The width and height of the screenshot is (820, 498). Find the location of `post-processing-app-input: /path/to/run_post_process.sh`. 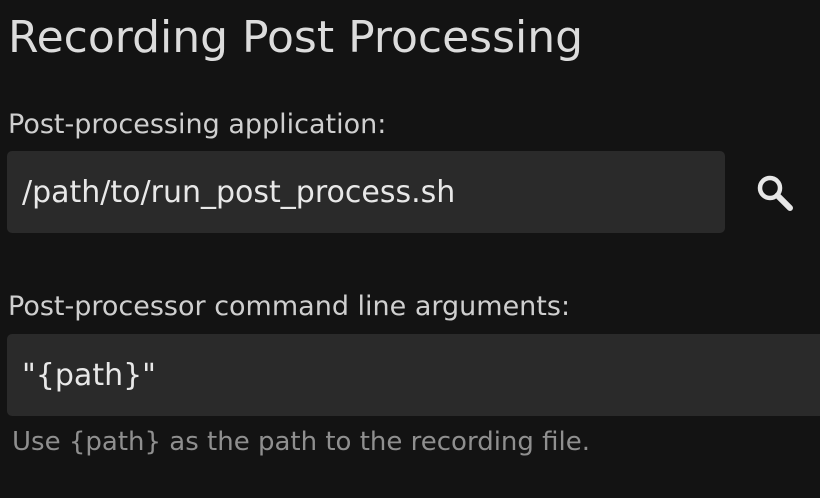

post-processing-app-input: /path/to/run_post_process.sh is located at coordinates (366, 192).